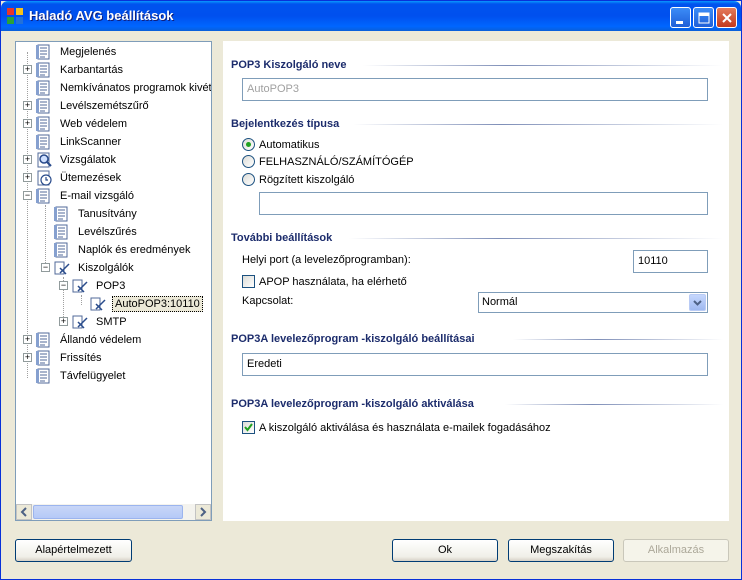 The width and height of the screenshot is (742, 580). What do you see at coordinates (113, 52) in the screenshot?
I see `tree-item-megjelenes: Megjelenés` at bounding box center [113, 52].